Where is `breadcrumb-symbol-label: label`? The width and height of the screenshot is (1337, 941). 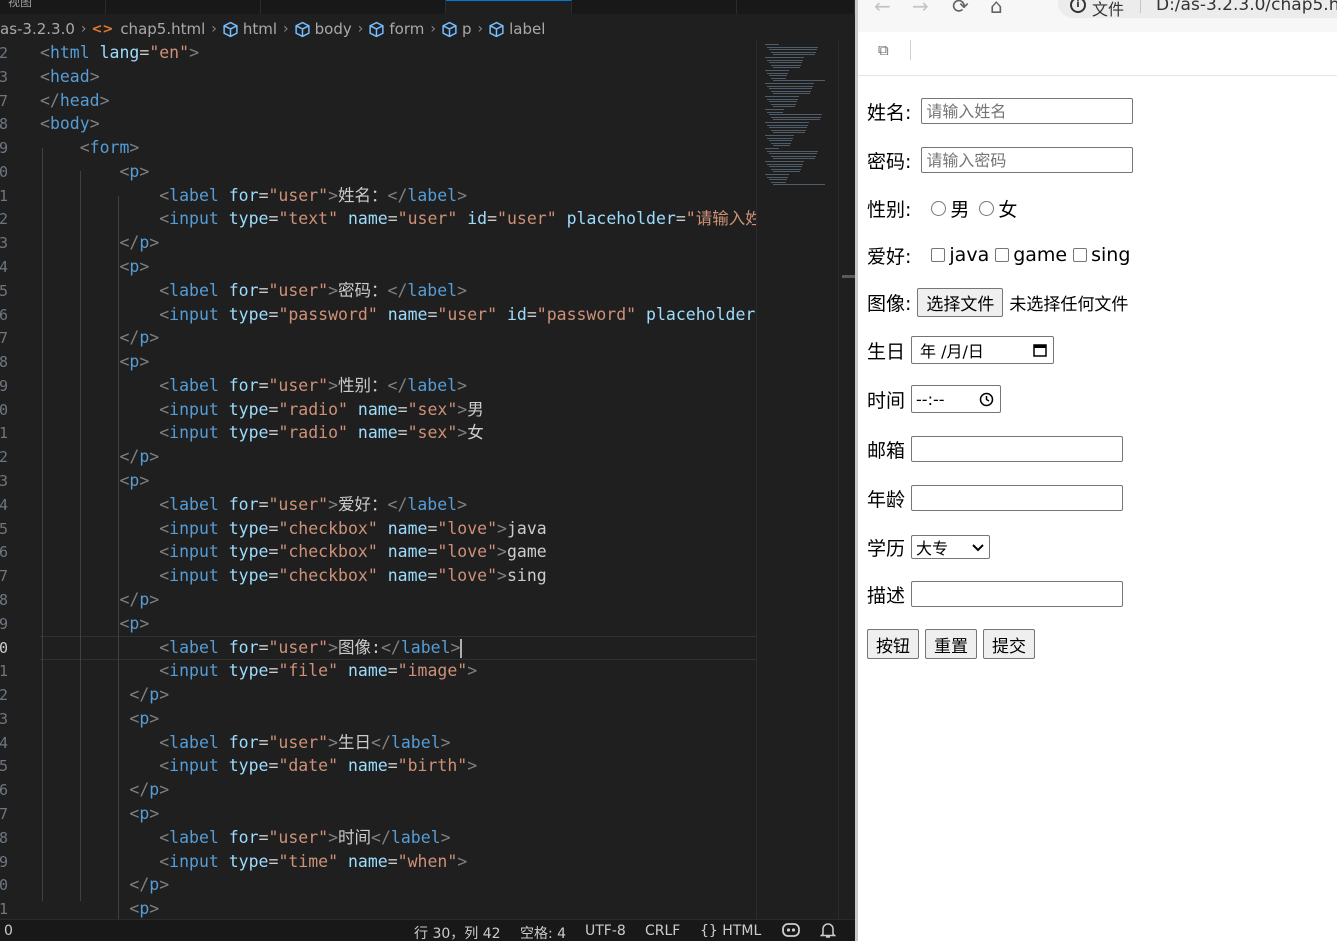
breadcrumb-symbol-label: label is located at coordinates (516, 29).